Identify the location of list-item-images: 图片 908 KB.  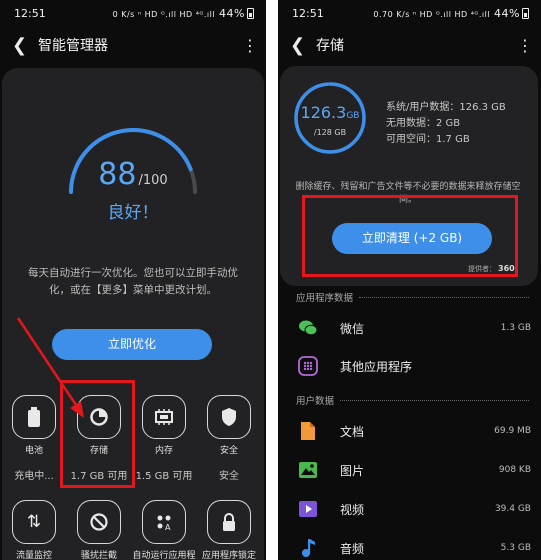
(409, 470).